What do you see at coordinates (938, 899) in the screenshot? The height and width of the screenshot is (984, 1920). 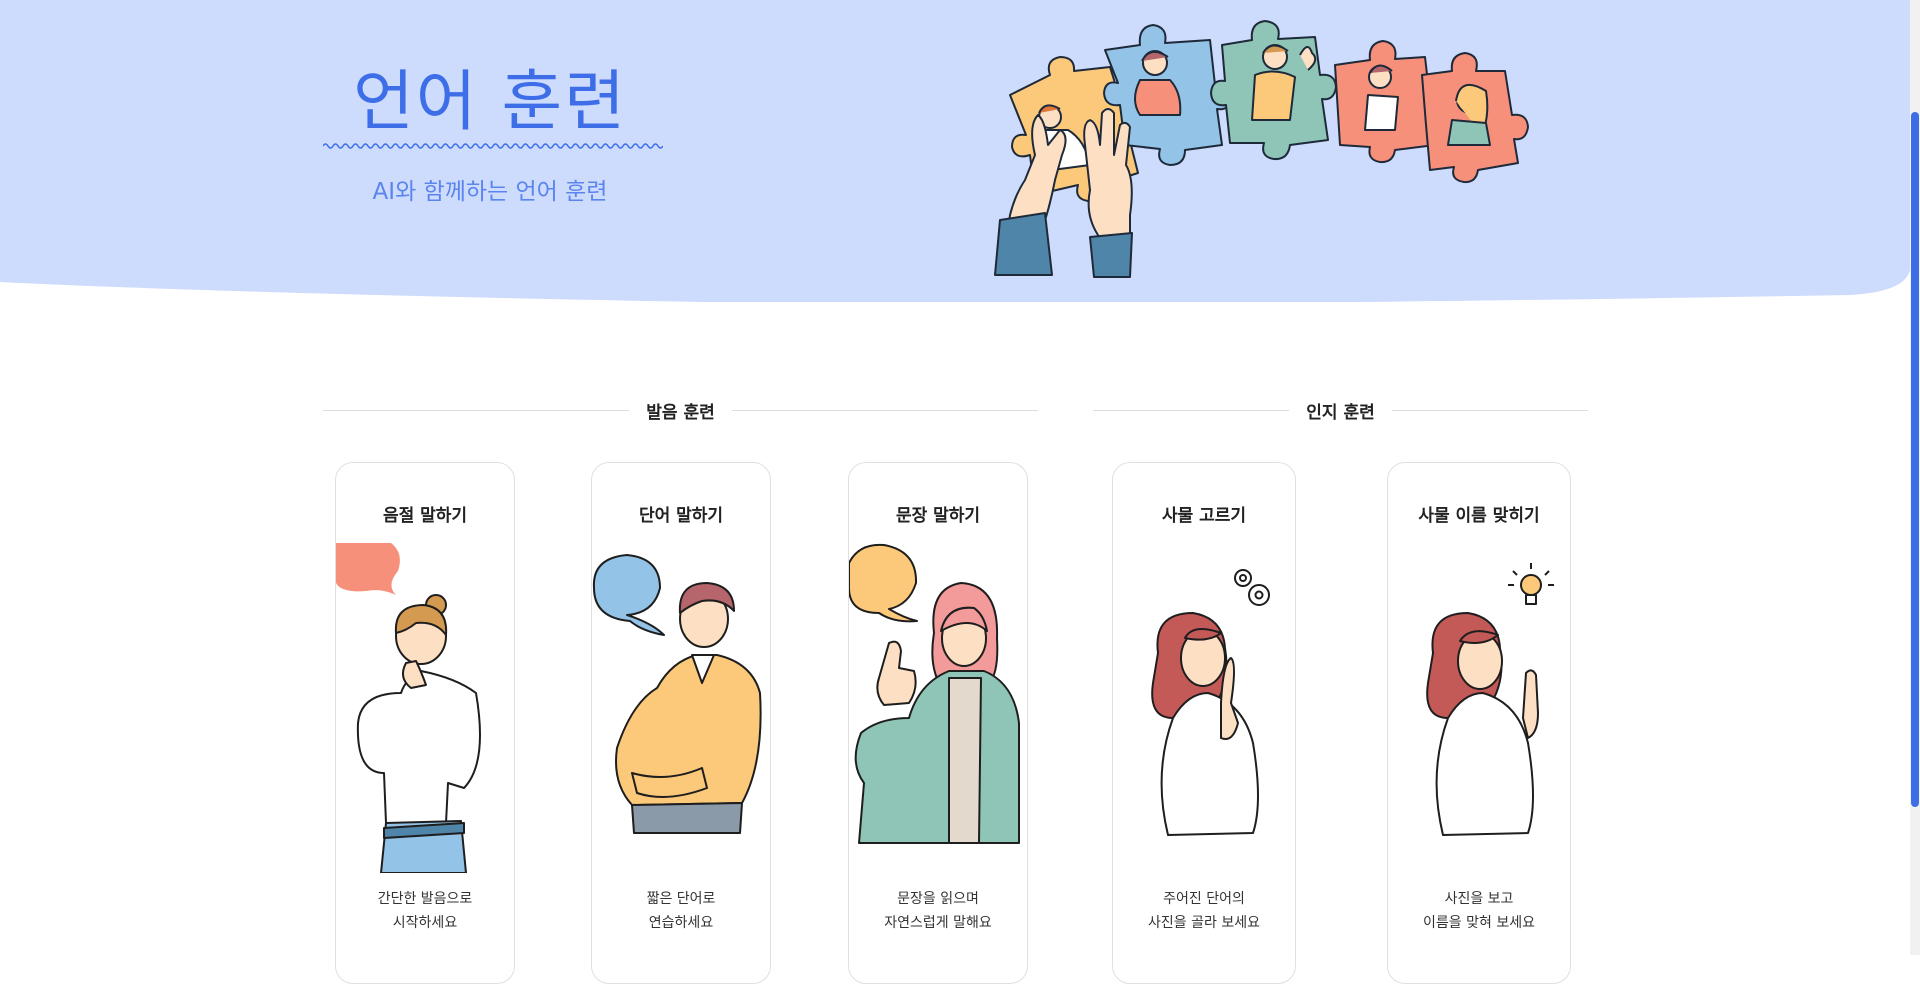 I see `card-description-line: 문장을 읽으며` at bounding box center [938, 899].